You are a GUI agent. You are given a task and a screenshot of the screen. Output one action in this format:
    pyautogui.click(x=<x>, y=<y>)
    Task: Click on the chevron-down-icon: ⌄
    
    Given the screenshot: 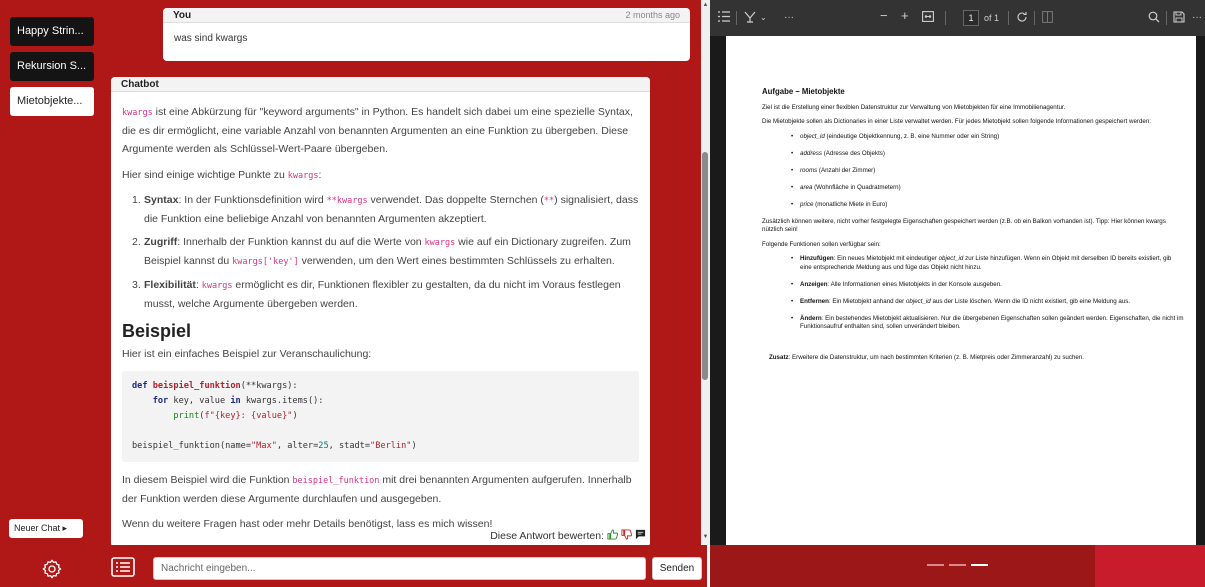 What is the action you would take?
    pyautogui.click(x=763, y=17)
    